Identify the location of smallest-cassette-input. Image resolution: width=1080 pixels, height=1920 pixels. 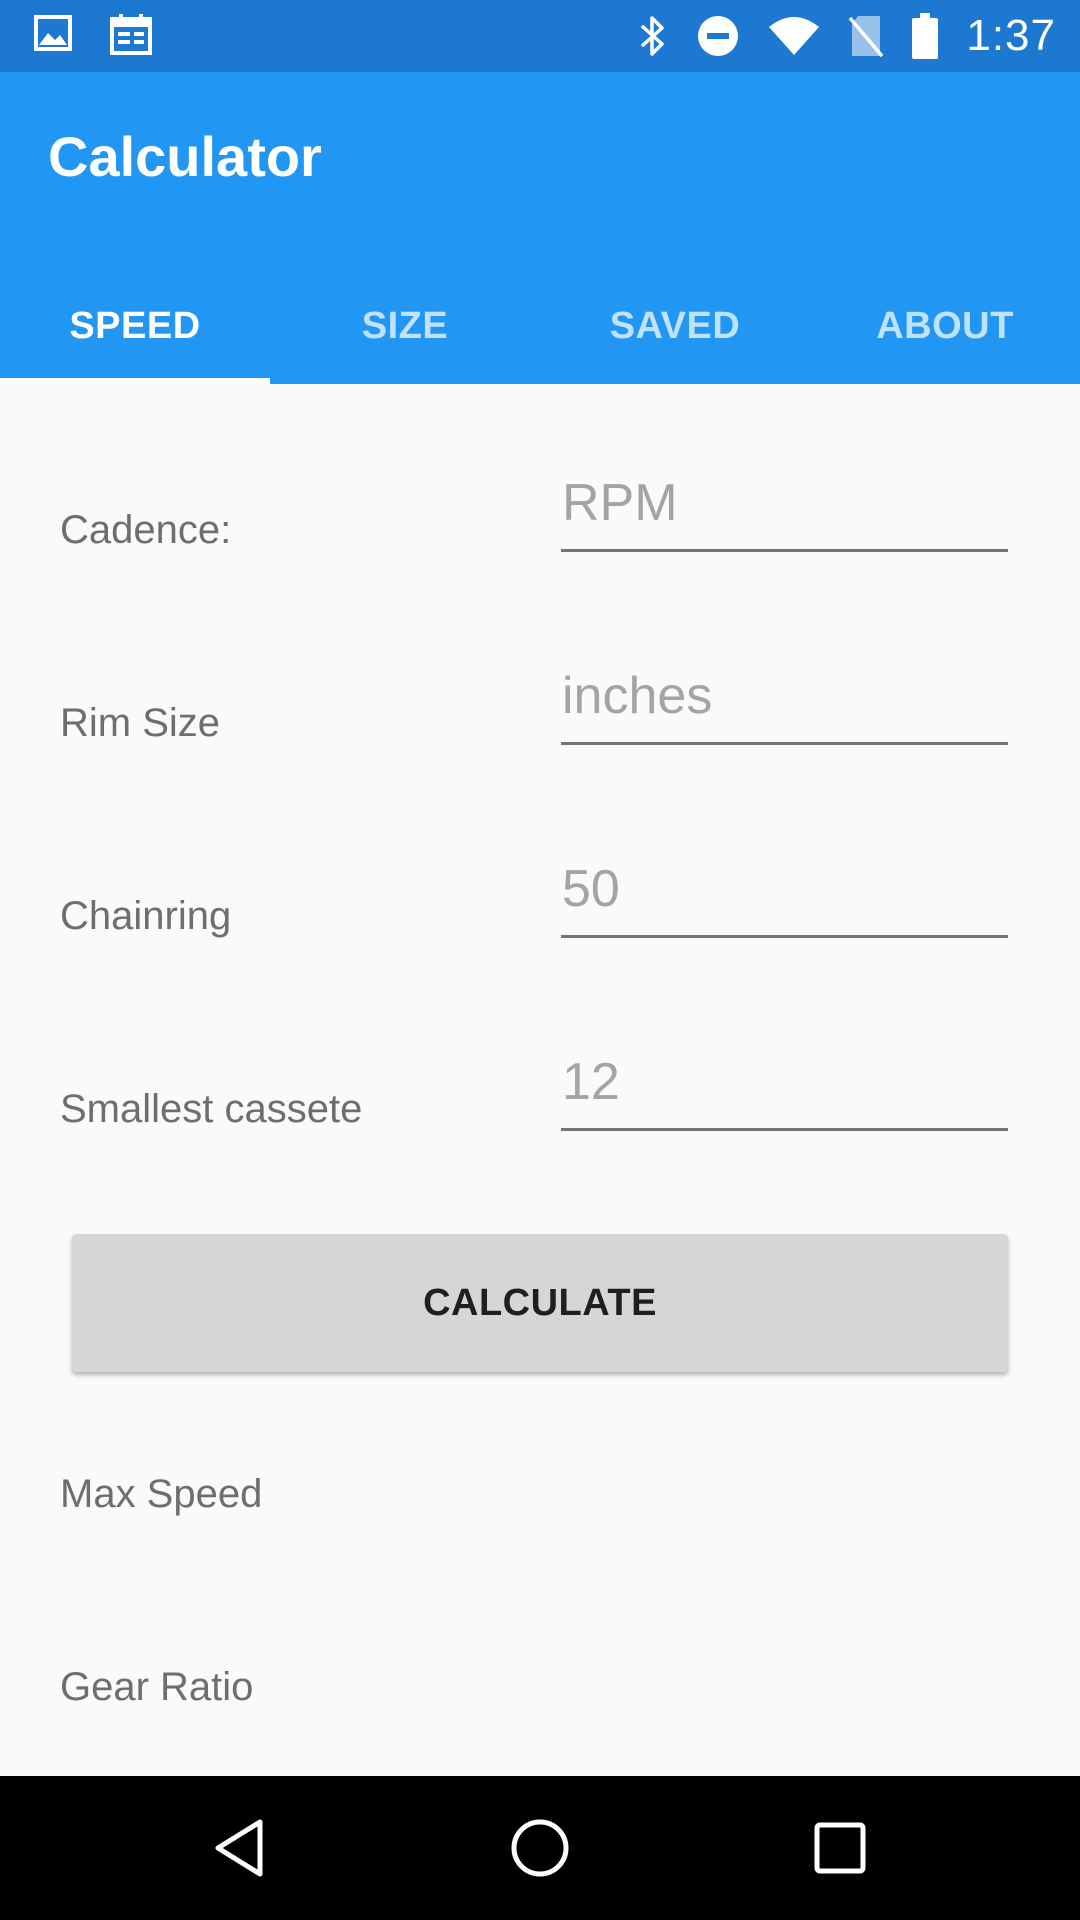
(784, 1083).